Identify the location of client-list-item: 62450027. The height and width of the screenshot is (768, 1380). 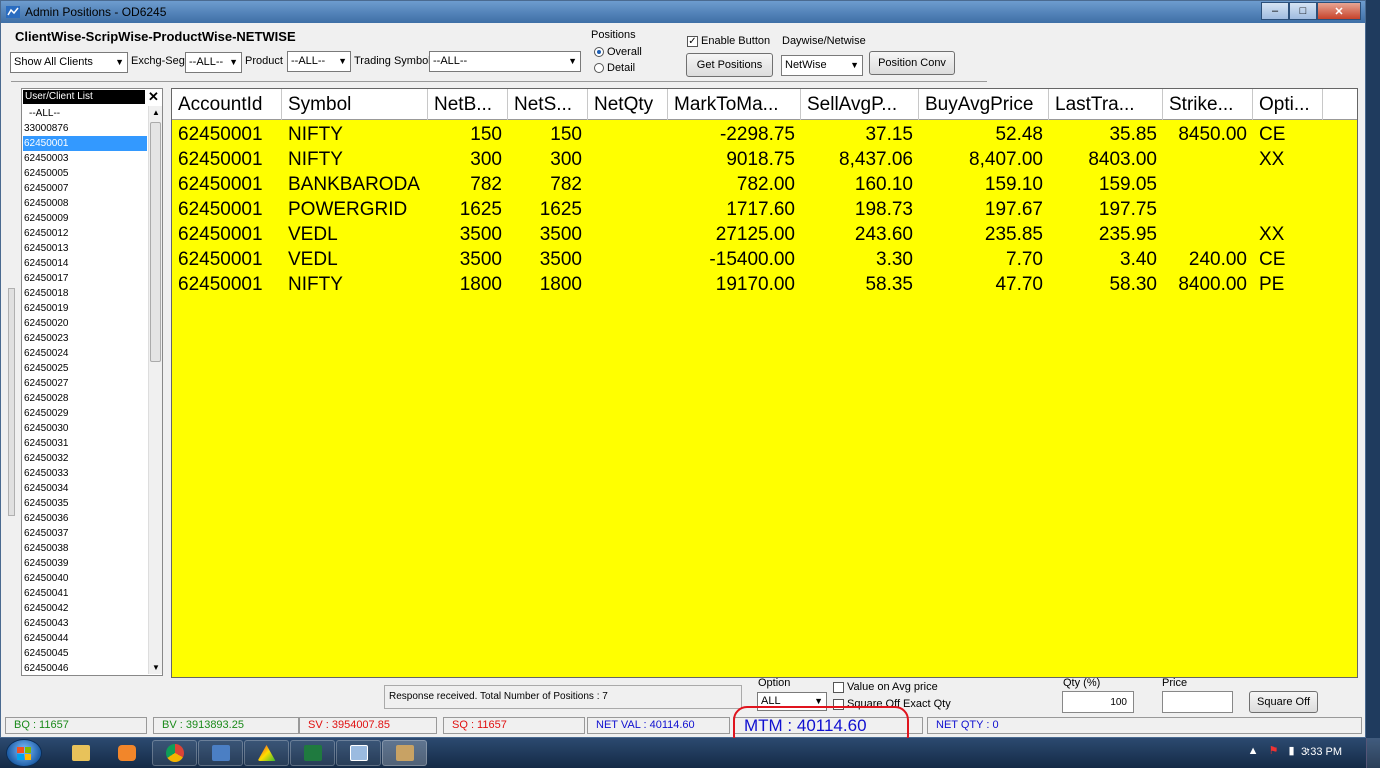
(85, 383).